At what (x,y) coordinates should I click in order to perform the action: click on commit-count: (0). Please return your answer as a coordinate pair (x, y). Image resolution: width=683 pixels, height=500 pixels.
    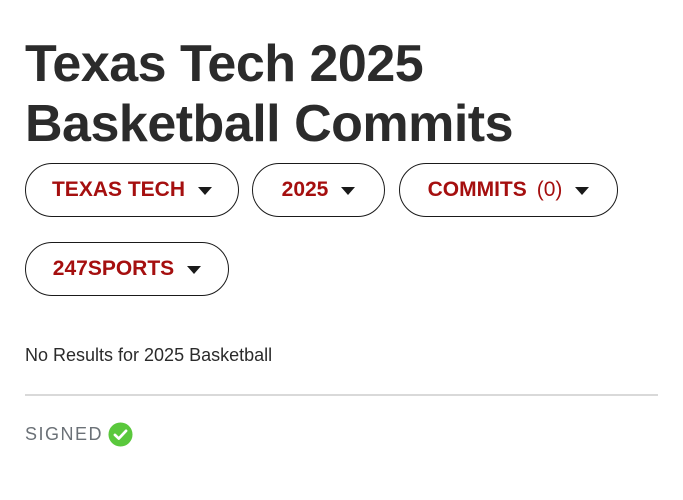
    Looking at the image, I should click on (549, 189).